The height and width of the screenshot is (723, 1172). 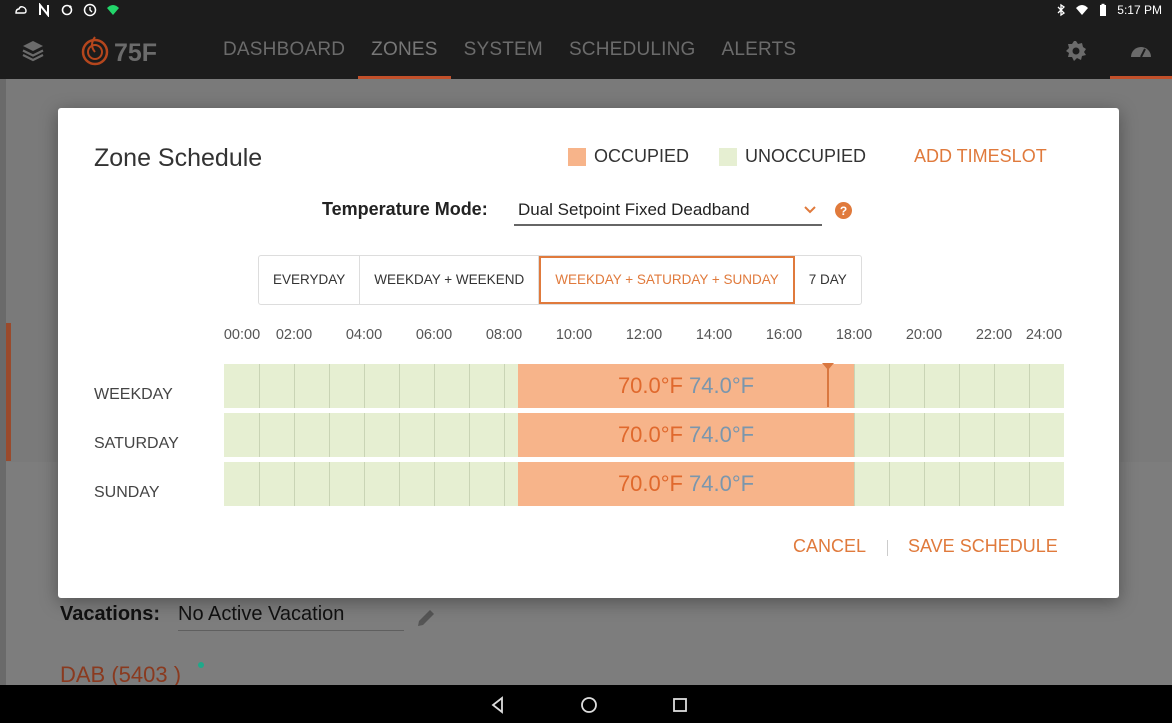 I want to click on temperature-mode-label: Temperature Mode:, so click(x=405, y=209).